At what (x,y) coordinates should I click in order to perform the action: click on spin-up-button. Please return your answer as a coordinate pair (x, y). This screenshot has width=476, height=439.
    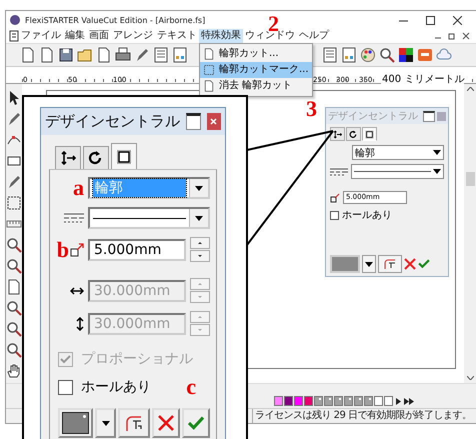
    Looking at the image, I should click on (200, 243).